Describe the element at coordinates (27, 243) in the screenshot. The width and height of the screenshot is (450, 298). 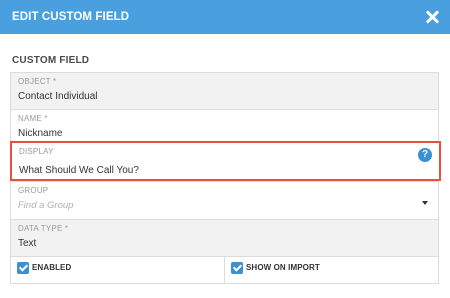
I see `data-type-value: Text` at that location.